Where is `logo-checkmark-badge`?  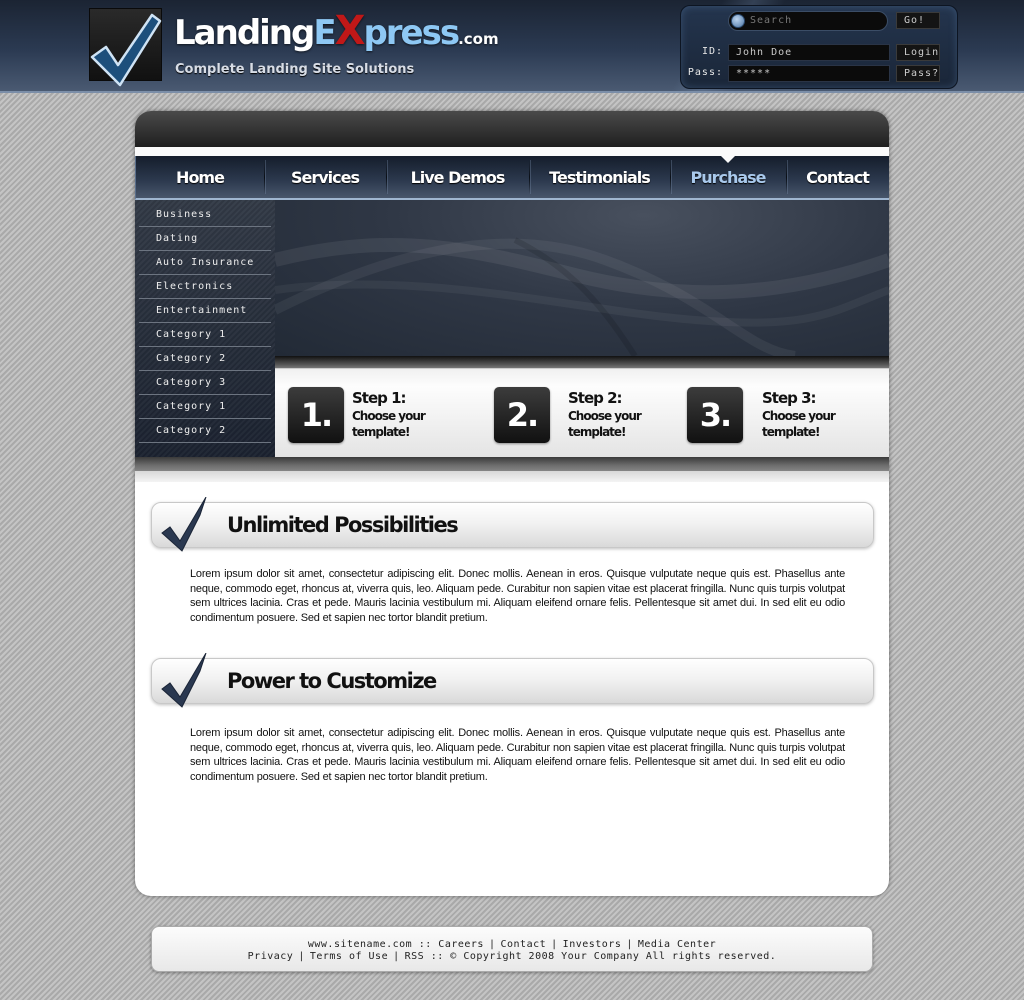 logo-checkmark-badge is located at coordinates (125, 47).